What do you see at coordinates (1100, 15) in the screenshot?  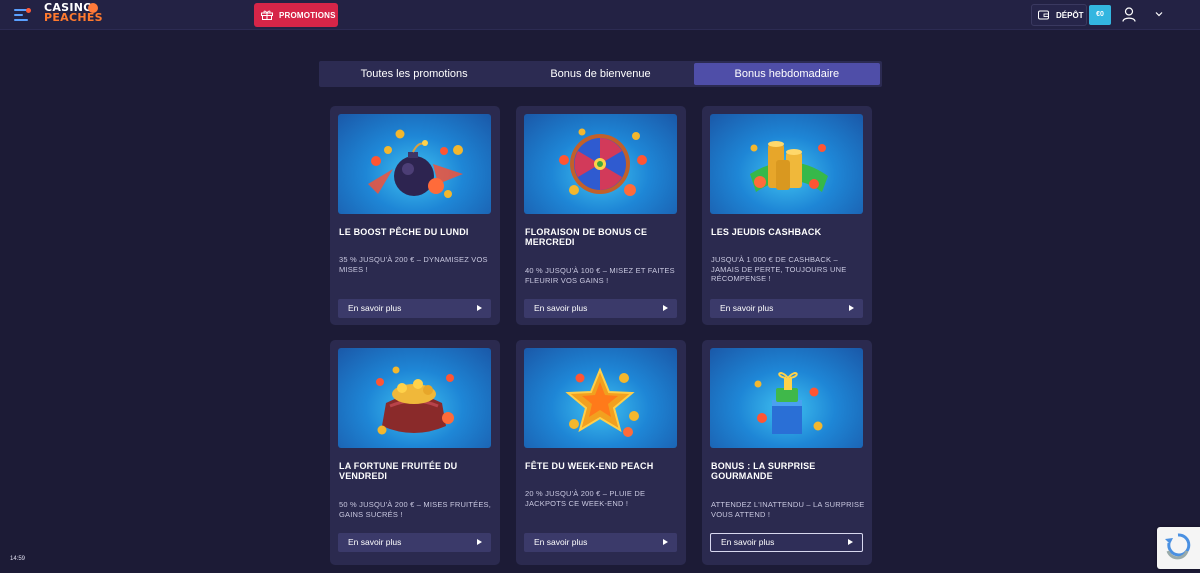 I see `balance-badge: €0` at bounding box center [1100, 15].